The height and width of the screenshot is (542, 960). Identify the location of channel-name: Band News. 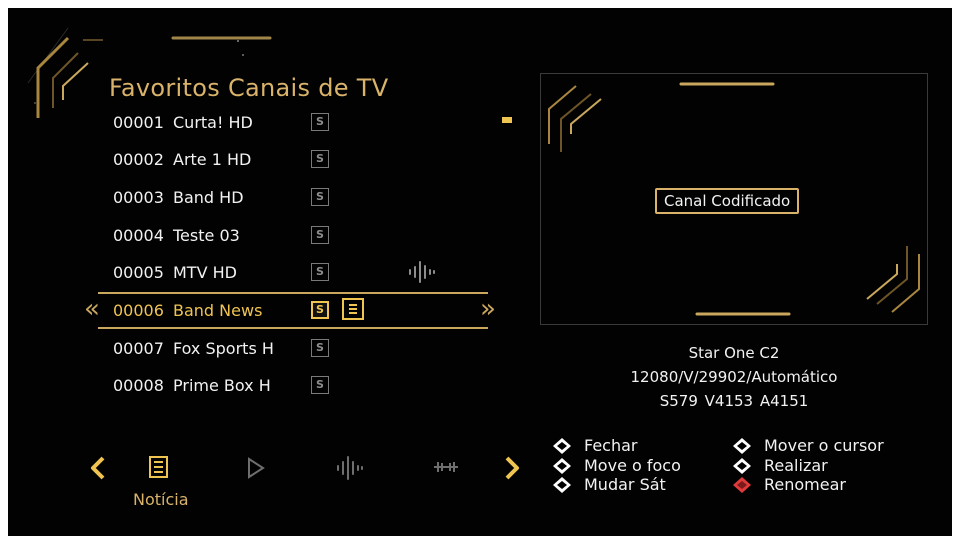
(218, 310).